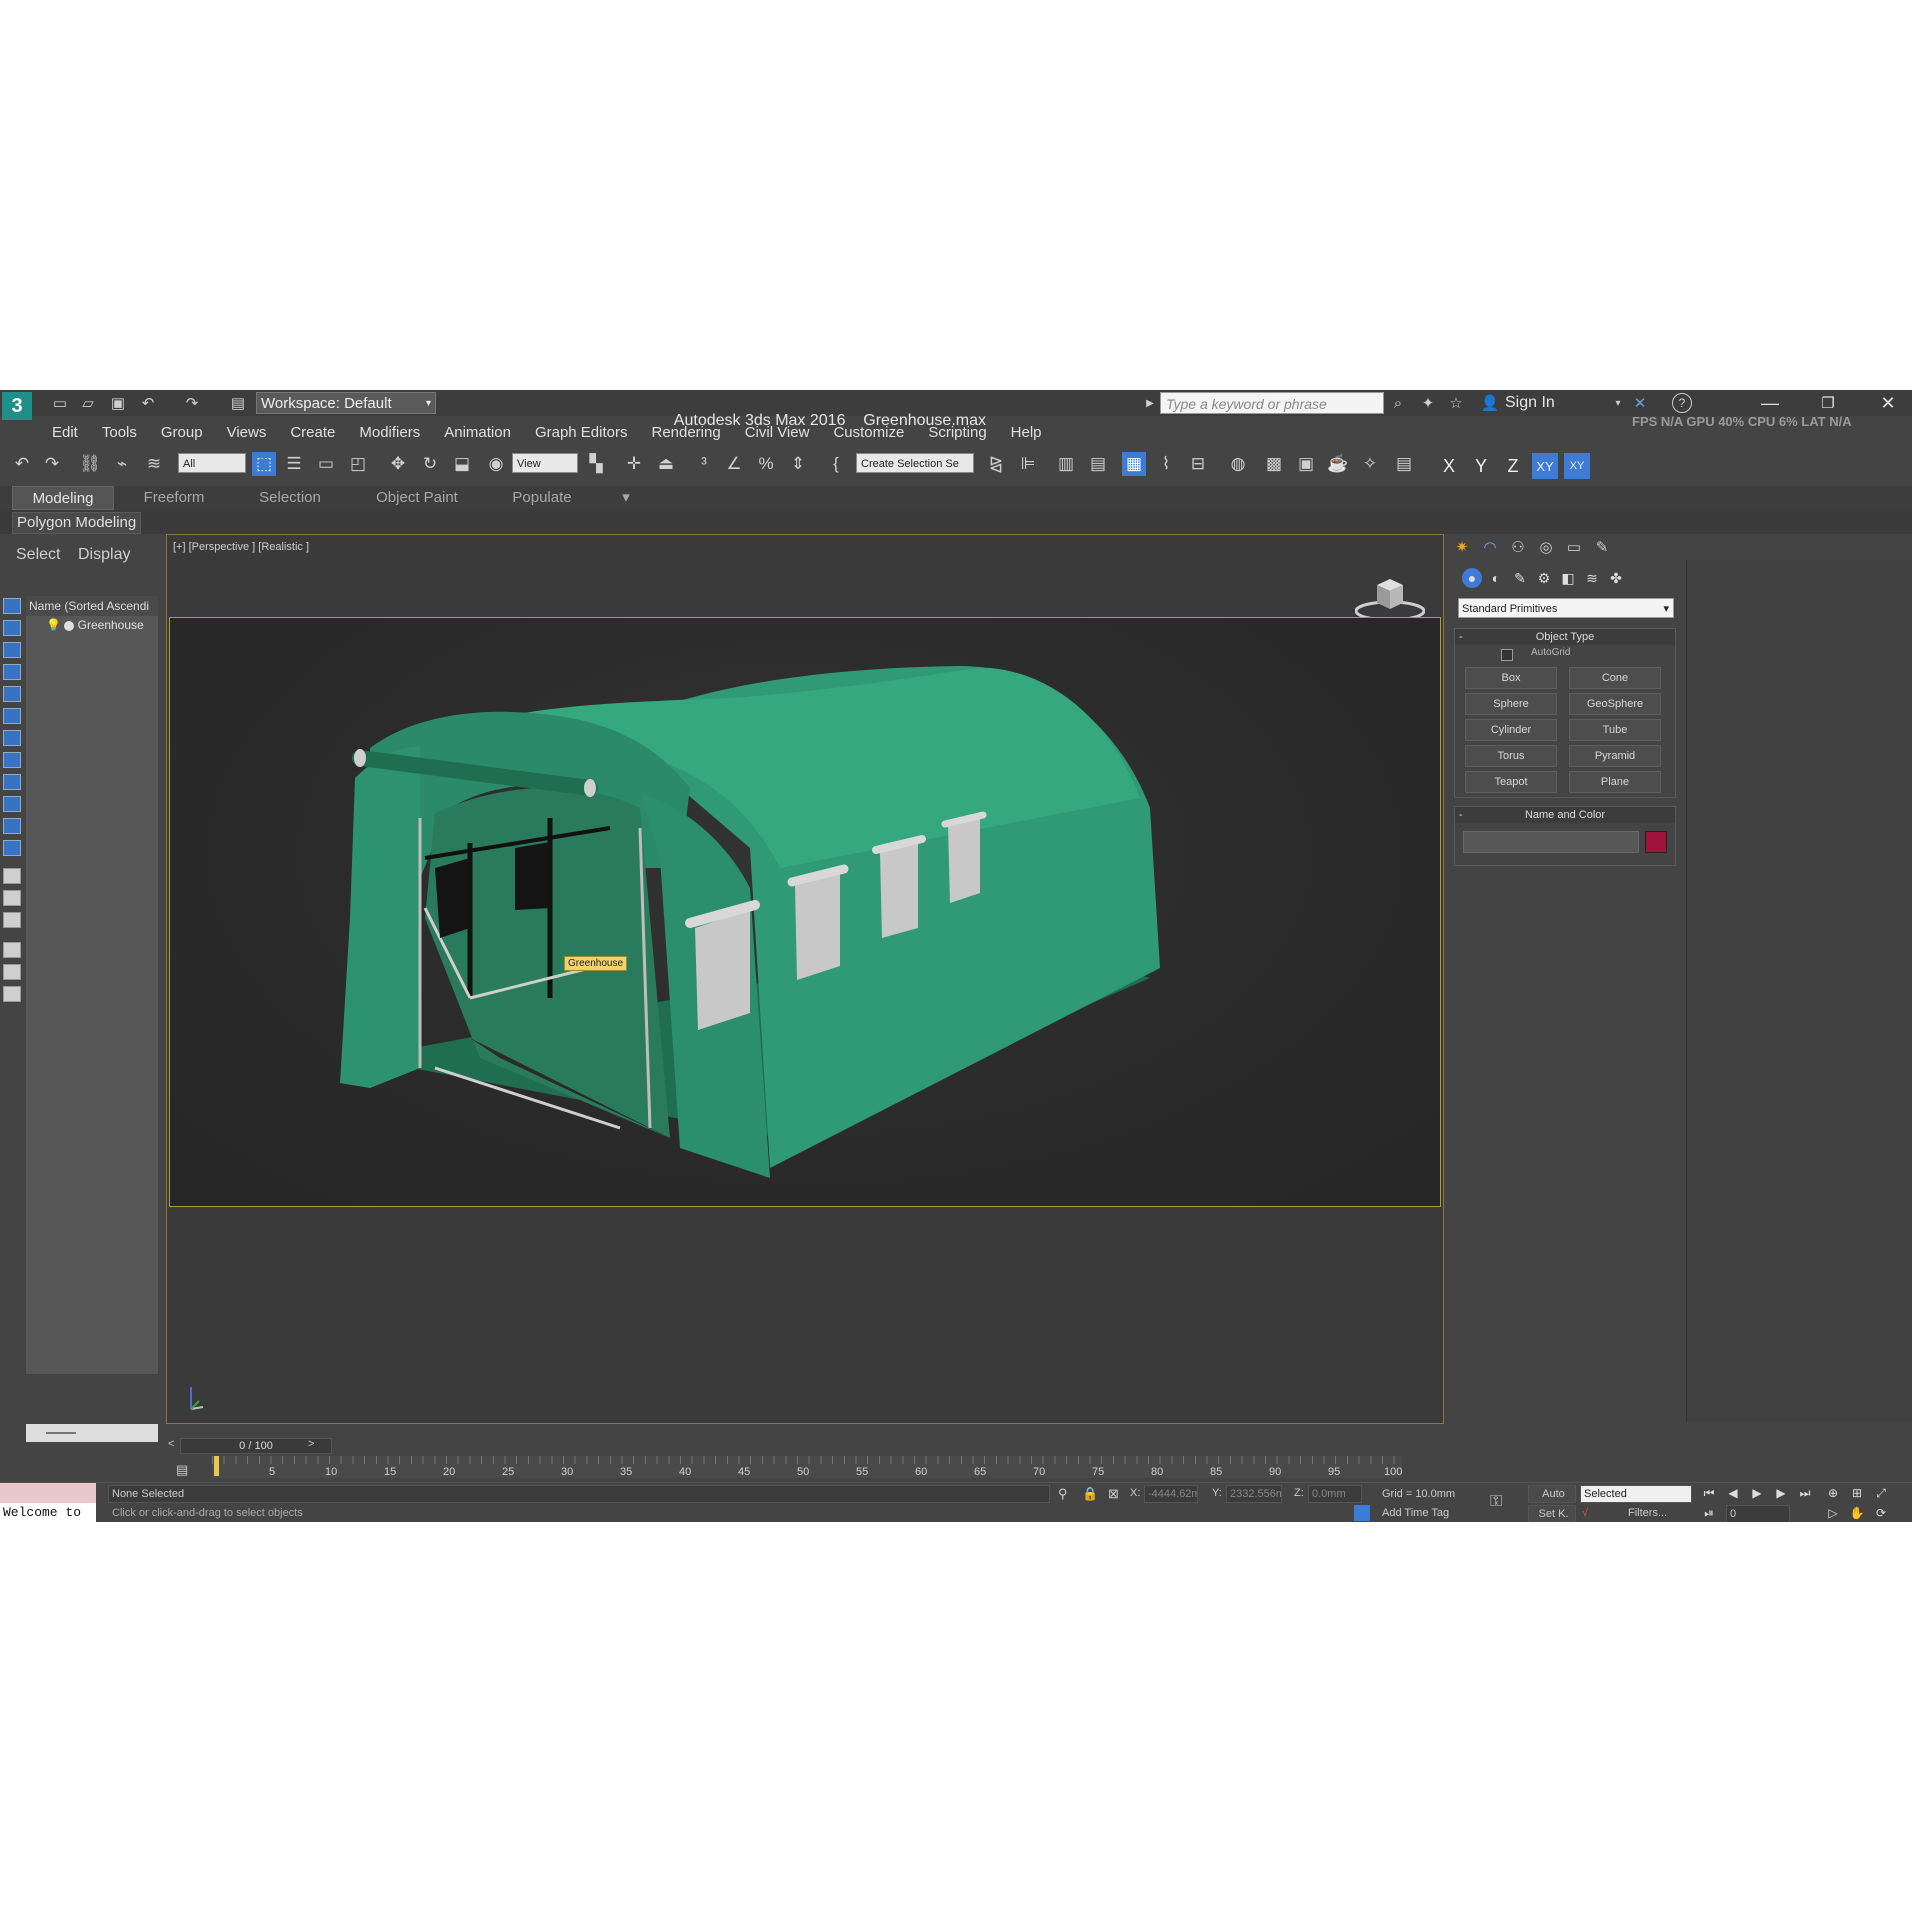 The width and height of the screenshot is (1912, 1912). I want to click on next-frame-icon: >, so click(311, 1444).